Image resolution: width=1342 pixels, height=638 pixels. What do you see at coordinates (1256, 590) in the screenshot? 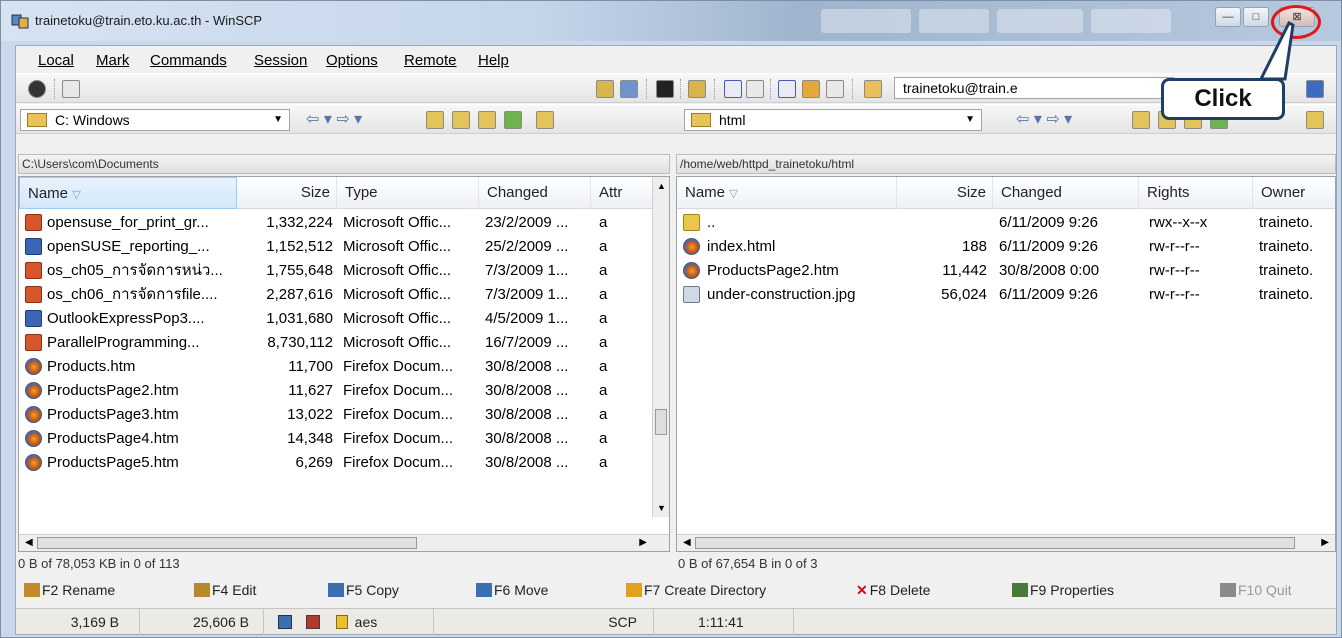
I see `quit-button: F10 Quit` at bounding box center [1256, 590].